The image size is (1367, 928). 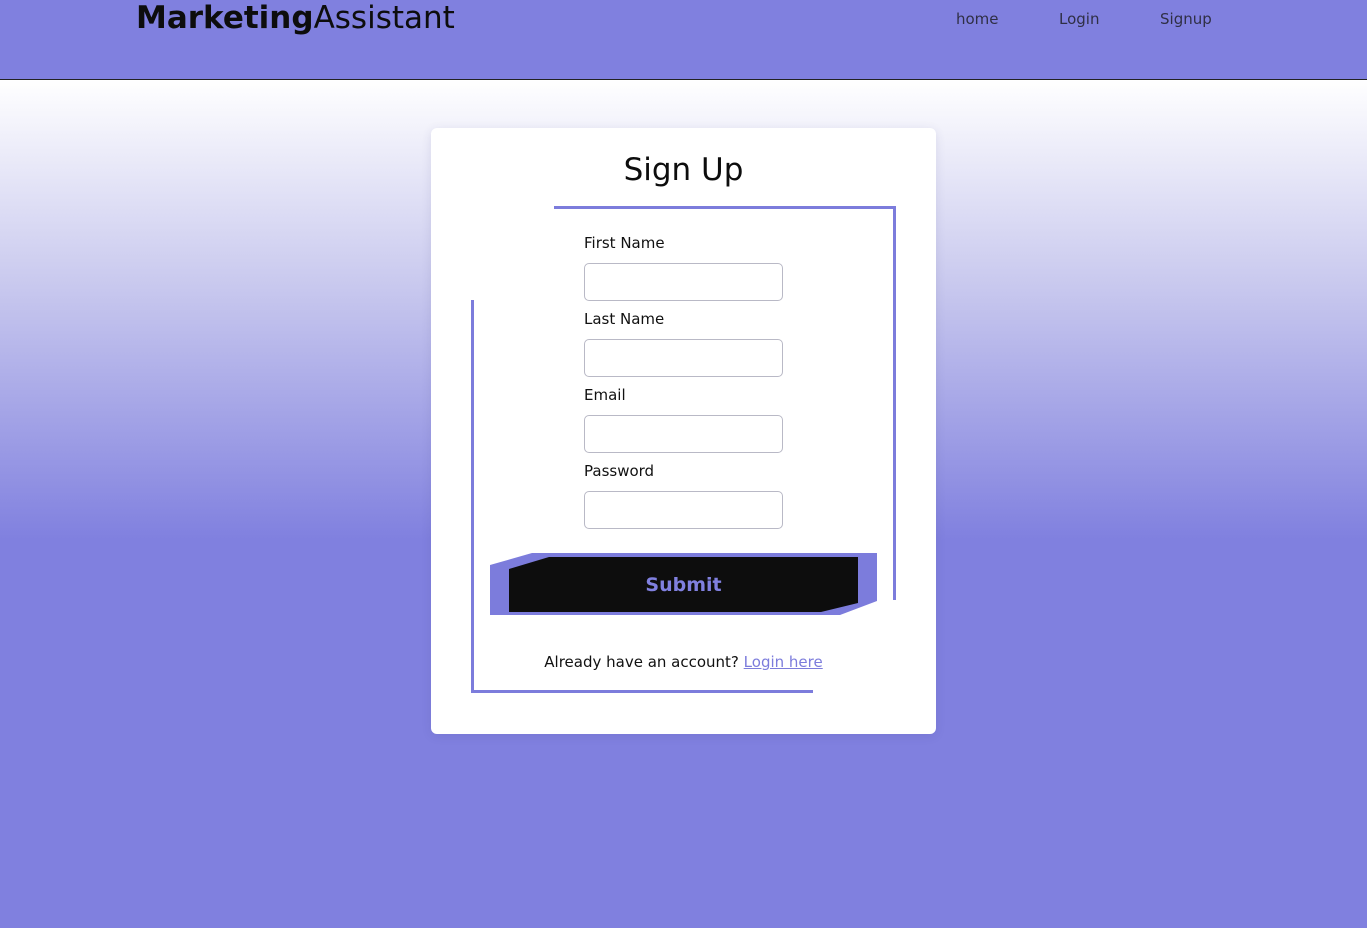 What do you see at coordinates (605, 395) in the screenshot?
I see `email-label: Email` at bounding box center [605, 395].